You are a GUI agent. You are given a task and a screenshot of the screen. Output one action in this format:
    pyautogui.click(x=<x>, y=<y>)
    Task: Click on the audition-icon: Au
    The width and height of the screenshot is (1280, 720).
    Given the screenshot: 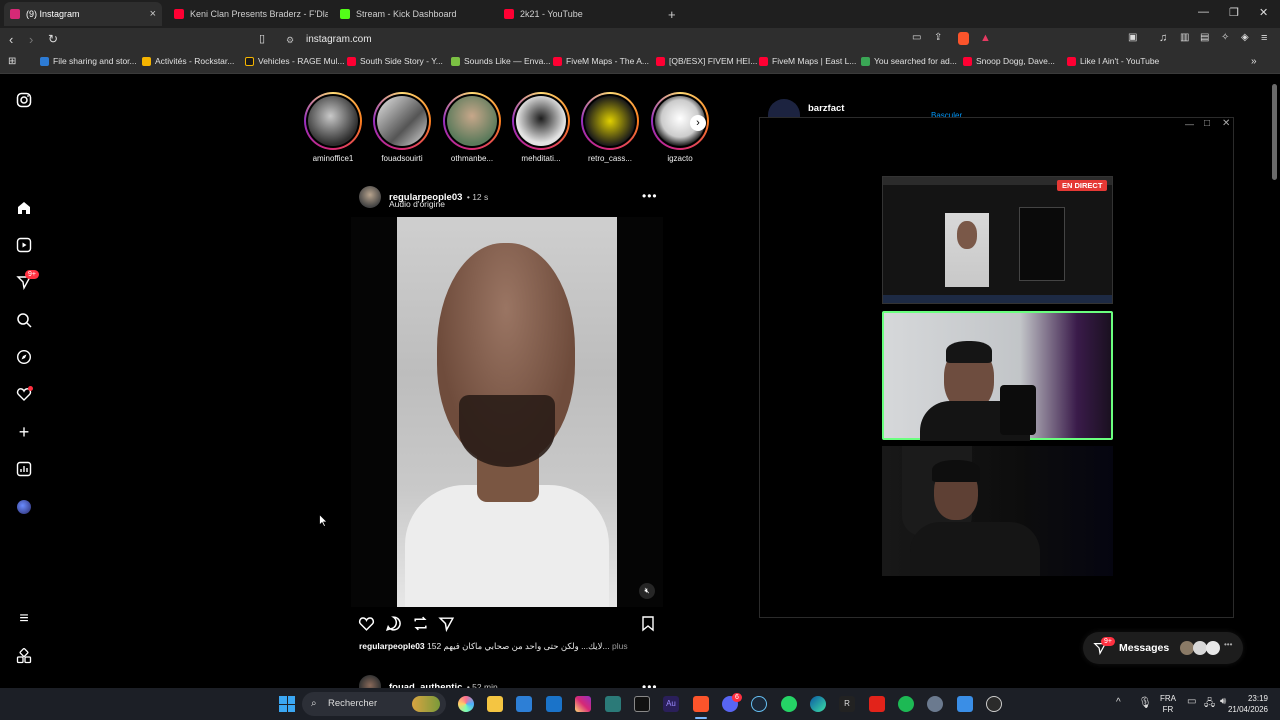 What is the action you would take?
    pyautogui.click(x=671, y=704)
    